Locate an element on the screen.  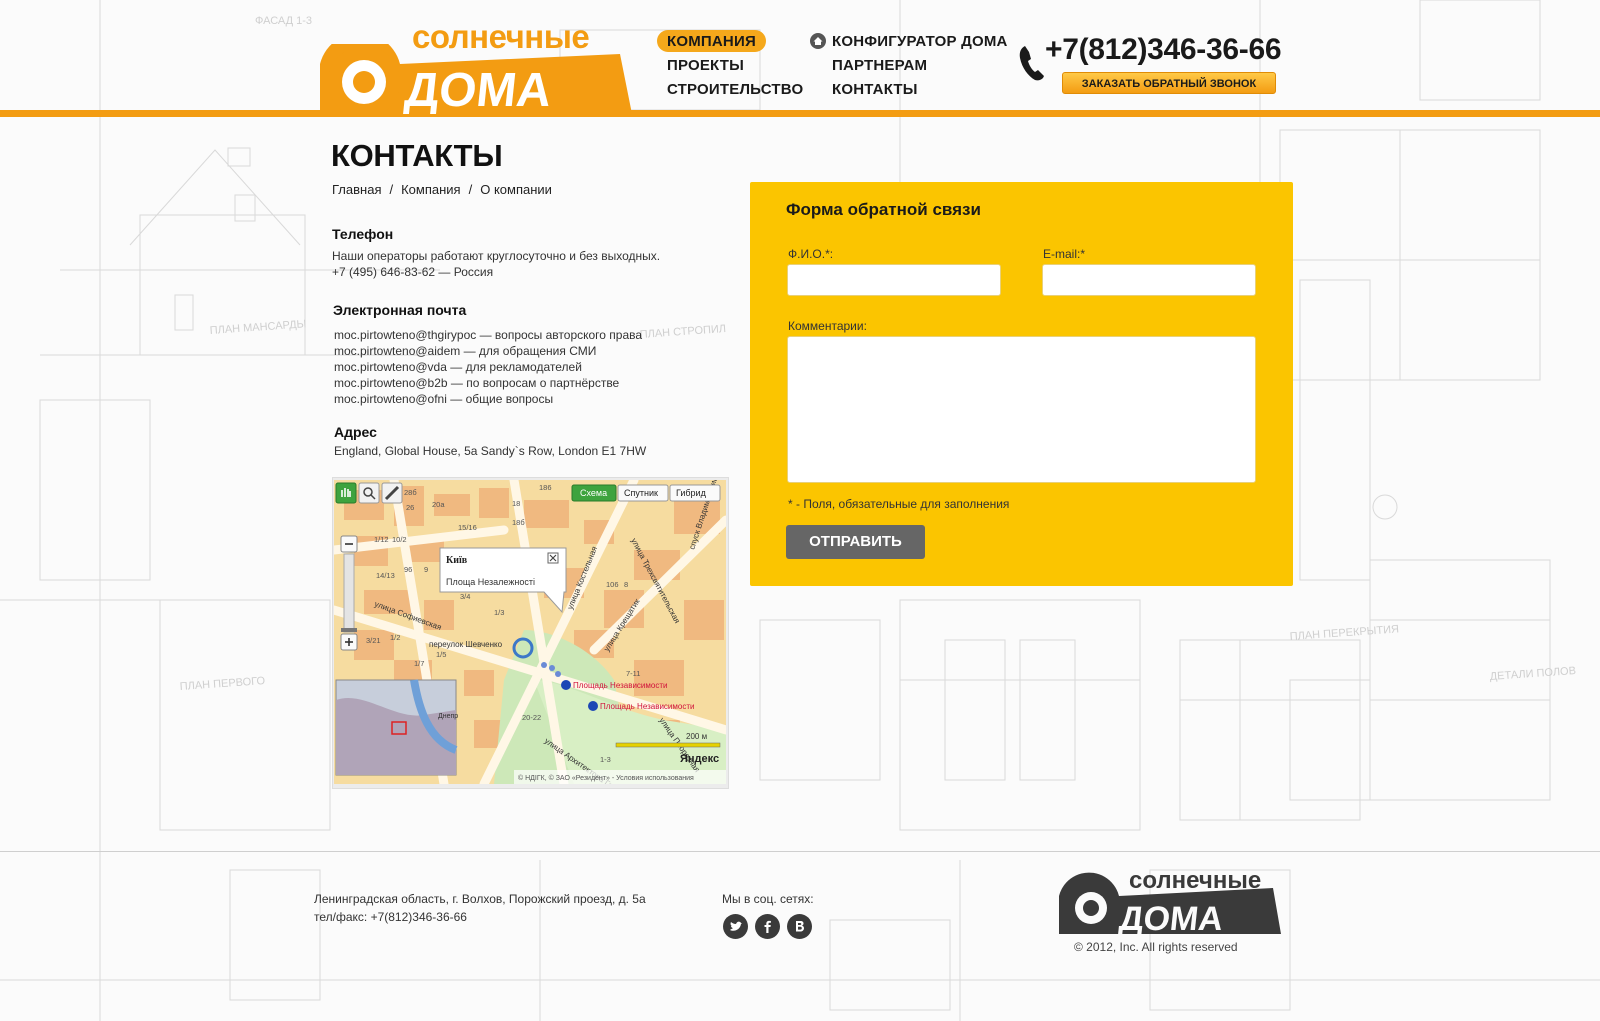
map-type-tabs: Схема Спутник Гибрид is located at coordinates (646, 493).